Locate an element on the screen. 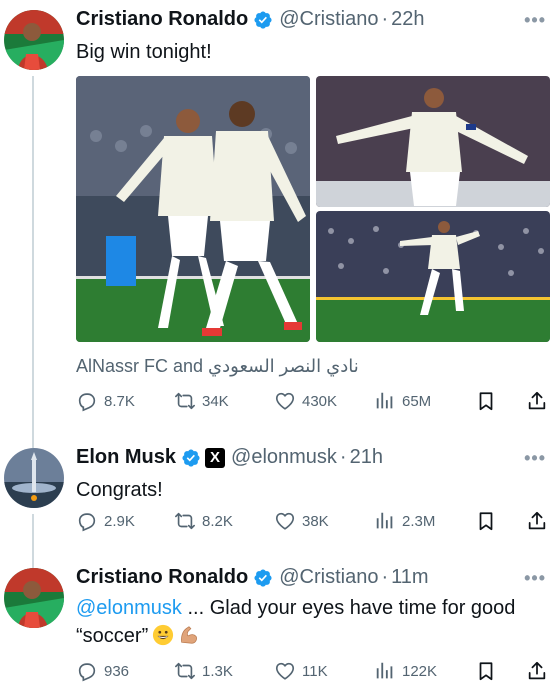 The height and width of the screenshot is (689, 560). author-handle: @elonmusk is located at coordinates (284, 457).